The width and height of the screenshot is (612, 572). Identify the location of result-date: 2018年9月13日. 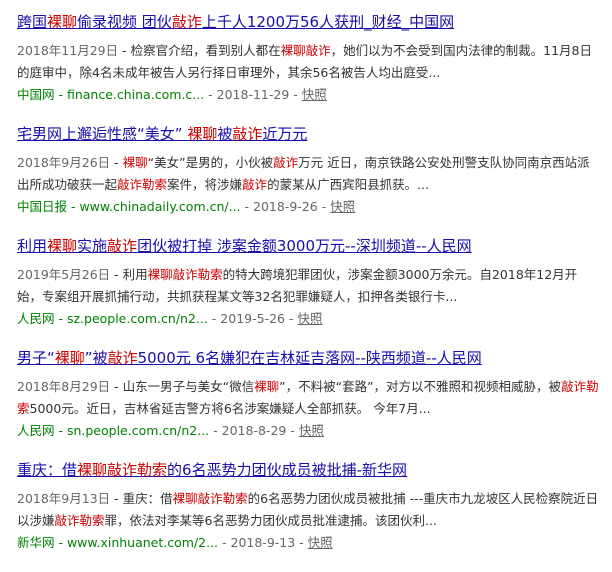
(64, 498).